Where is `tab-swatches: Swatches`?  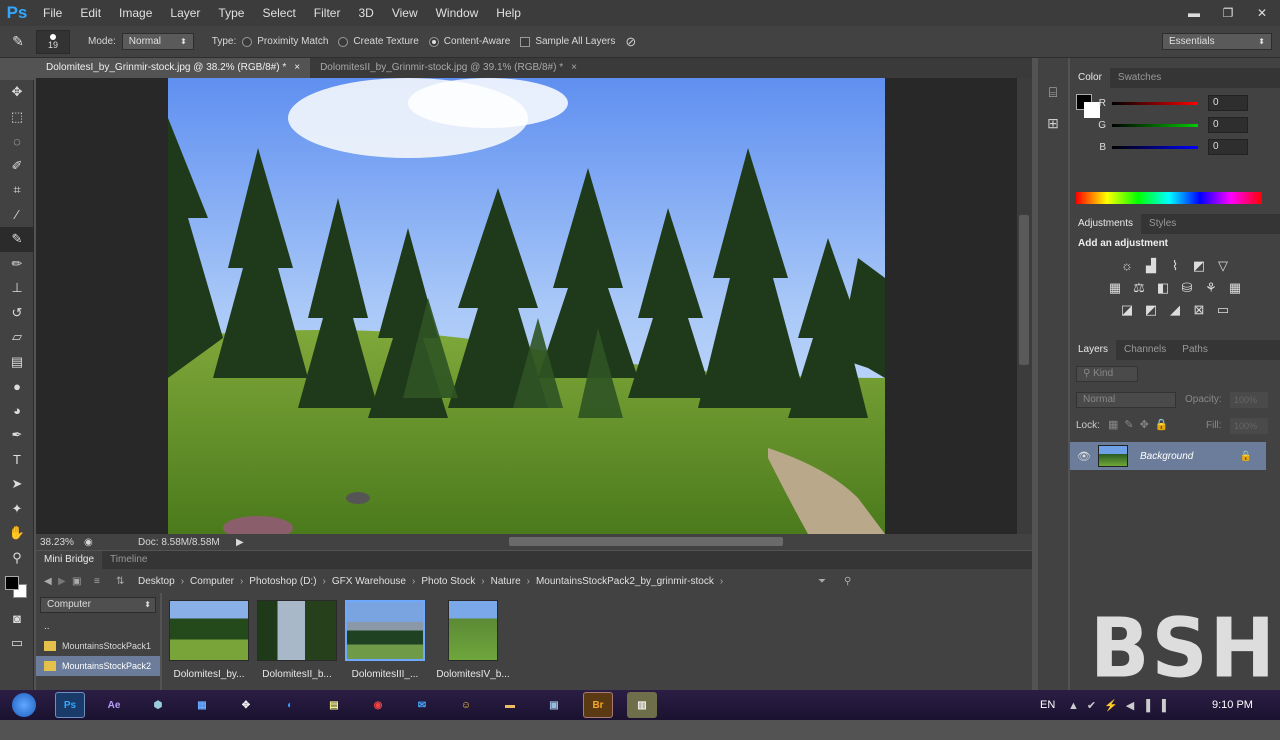
tab-swatches: Swatches is located at coordinates (1139, 78).